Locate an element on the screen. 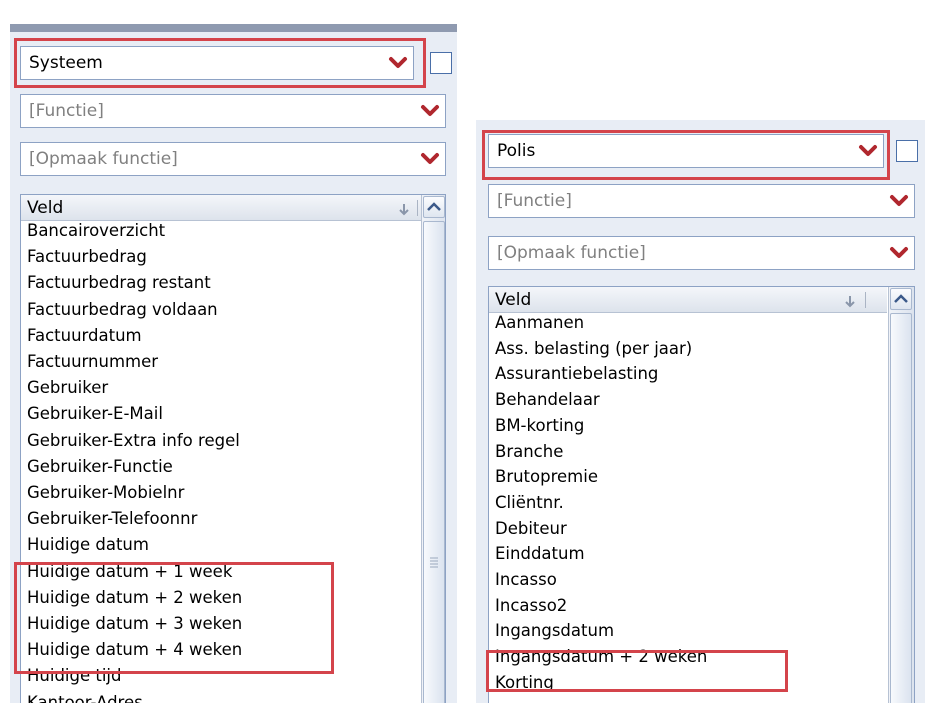 This screenshot has height=703, width=925. list-item: Huidige datum + 2 weken is located at coordinates (134, 597).